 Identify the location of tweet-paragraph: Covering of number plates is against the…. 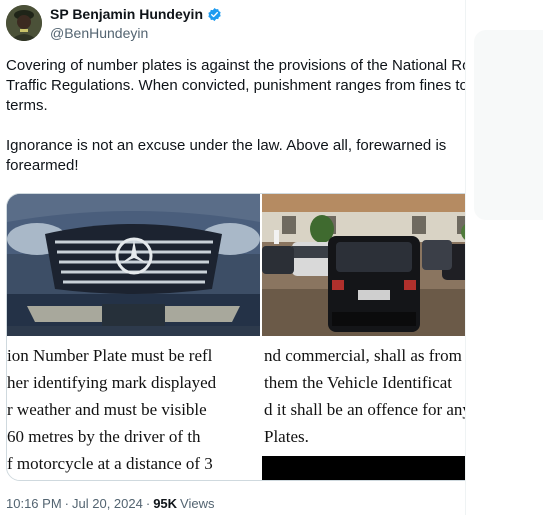
(259, 85).